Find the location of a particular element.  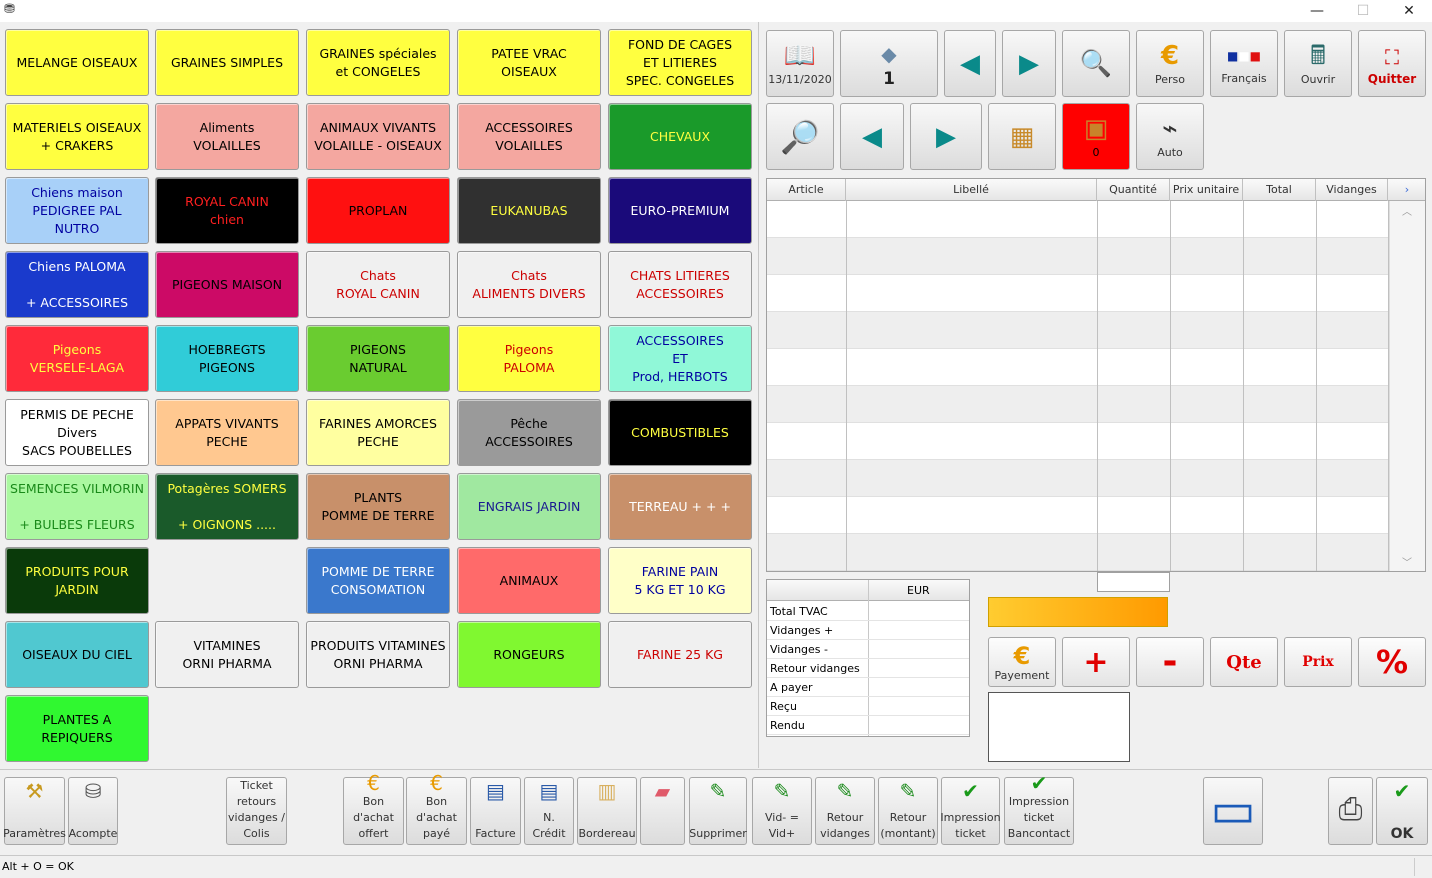

category-button: Aliments VOLAILLES is located at coordinates (227, 136).